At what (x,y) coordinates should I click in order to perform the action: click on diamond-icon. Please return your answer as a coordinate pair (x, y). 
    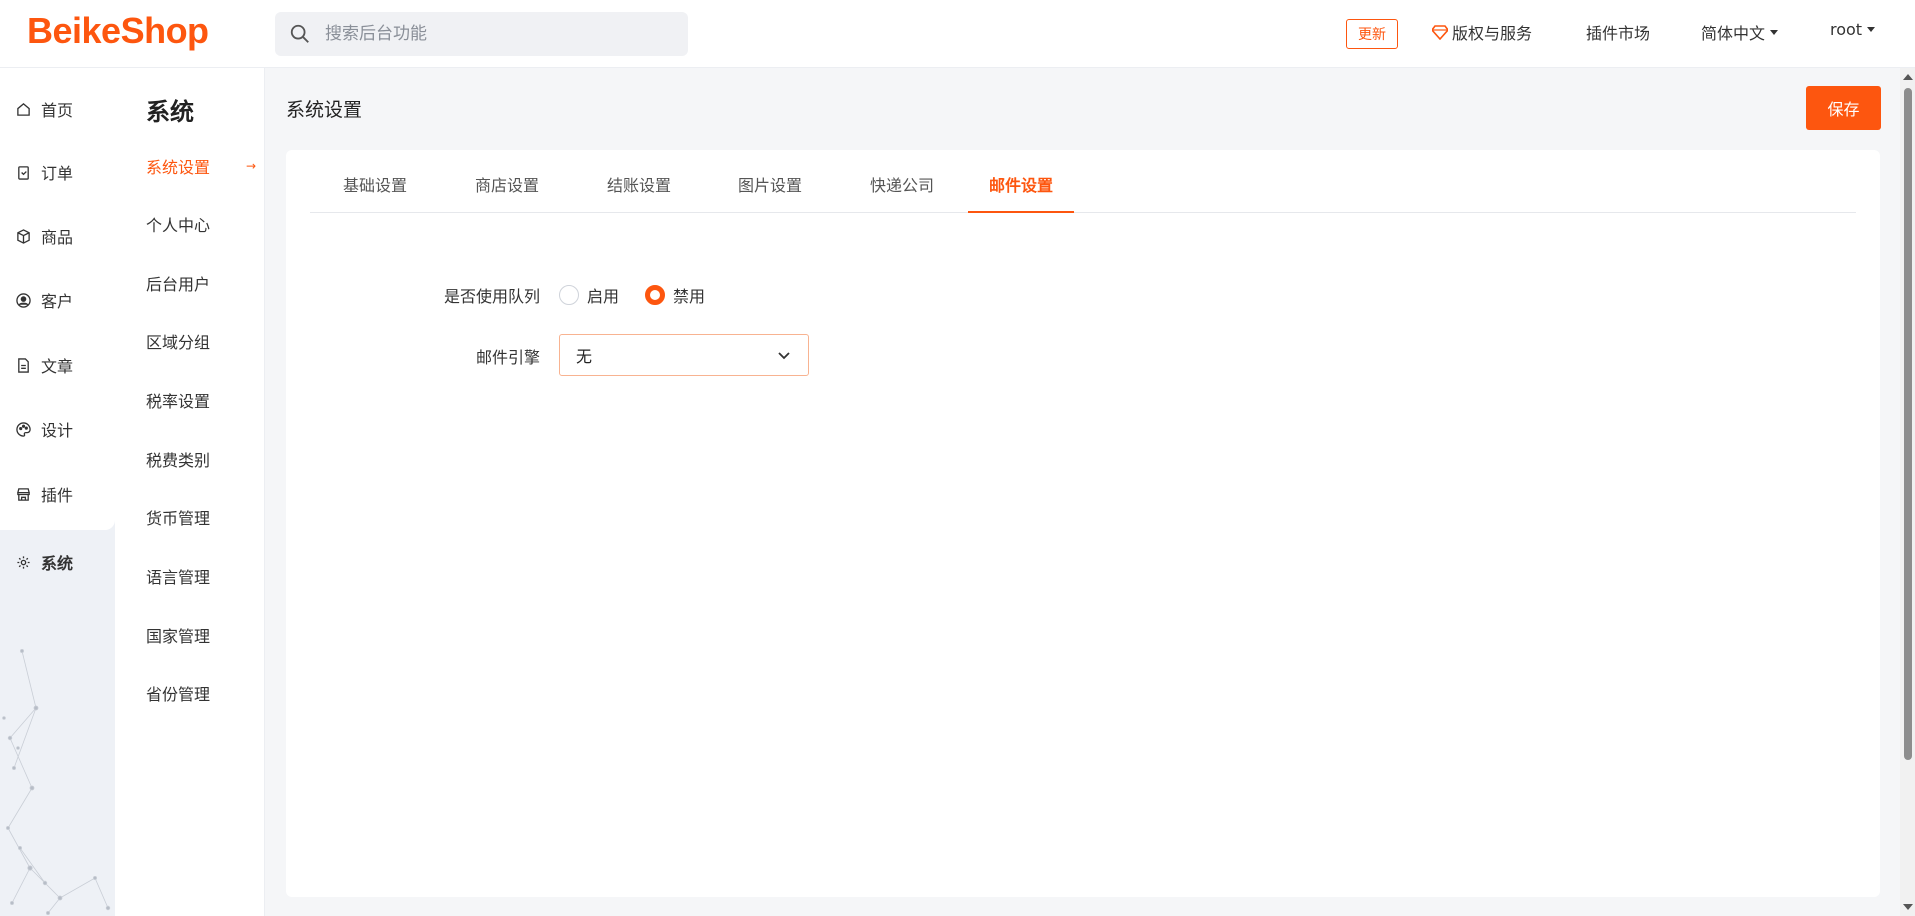
    Looking at the image, I should click on (1440, 32).